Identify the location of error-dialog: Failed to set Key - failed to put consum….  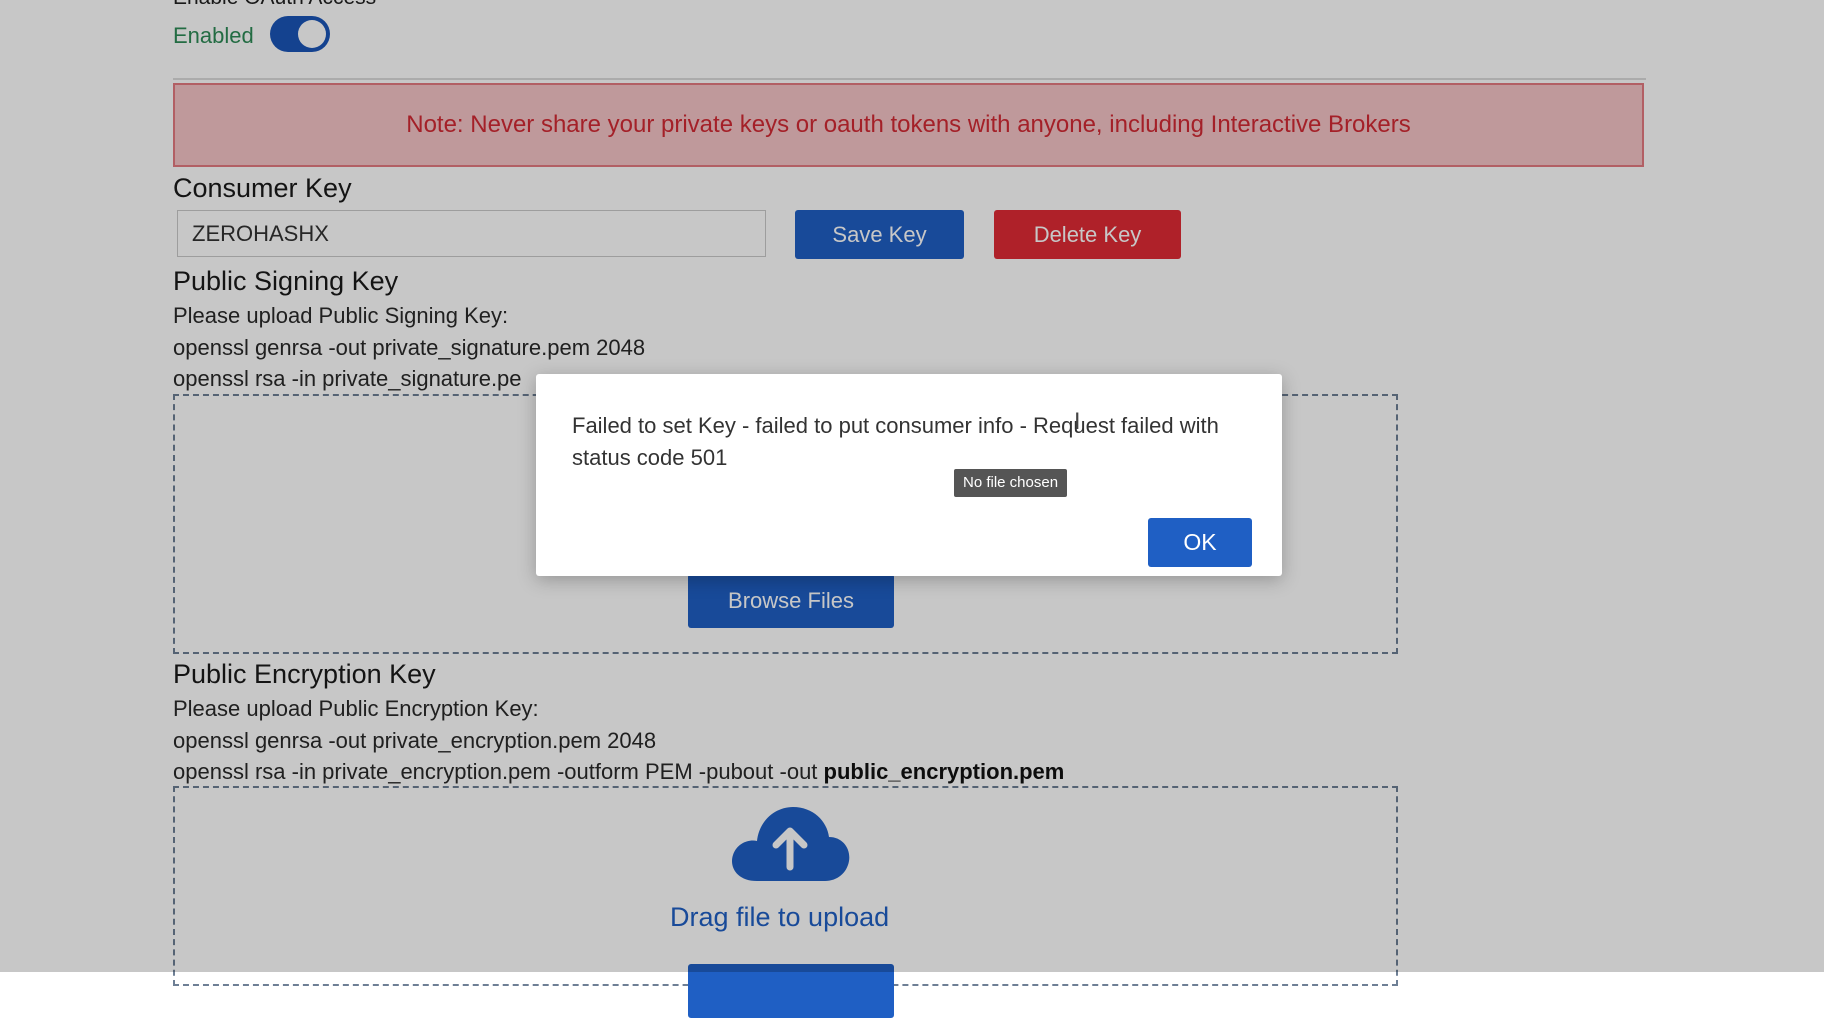
(909, 475).